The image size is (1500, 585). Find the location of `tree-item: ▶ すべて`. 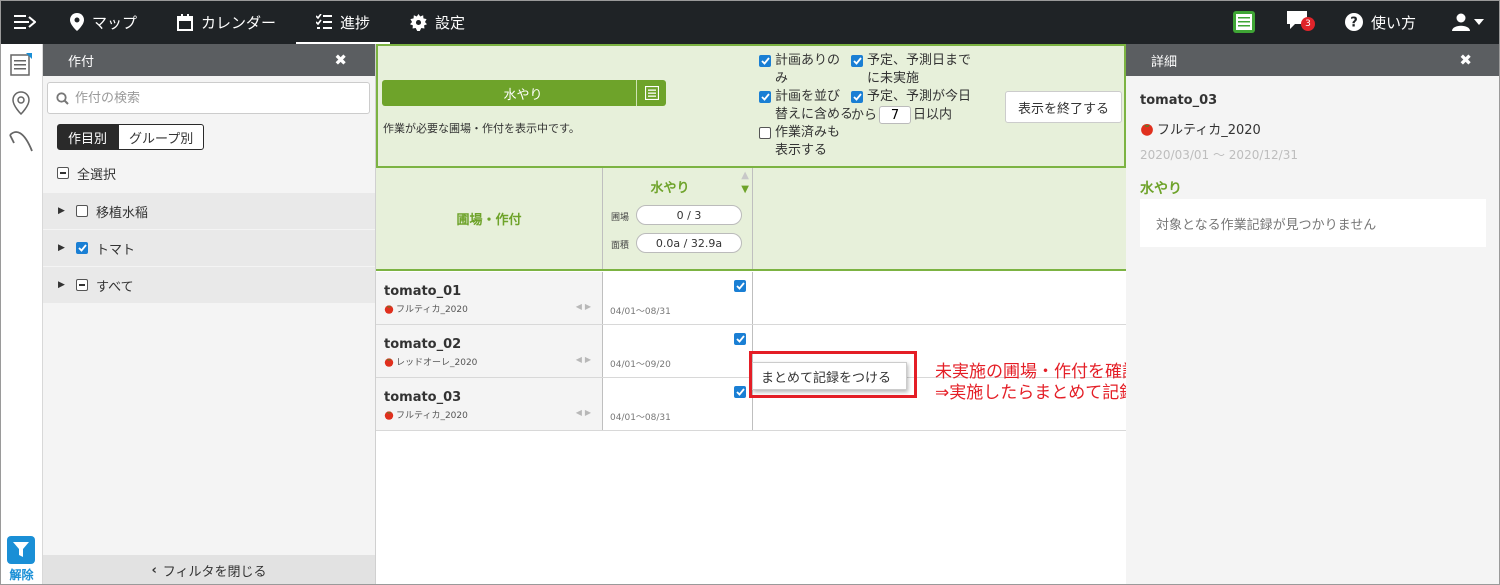

tree-item: ▶ すべて is located at coordinates (209, 285).